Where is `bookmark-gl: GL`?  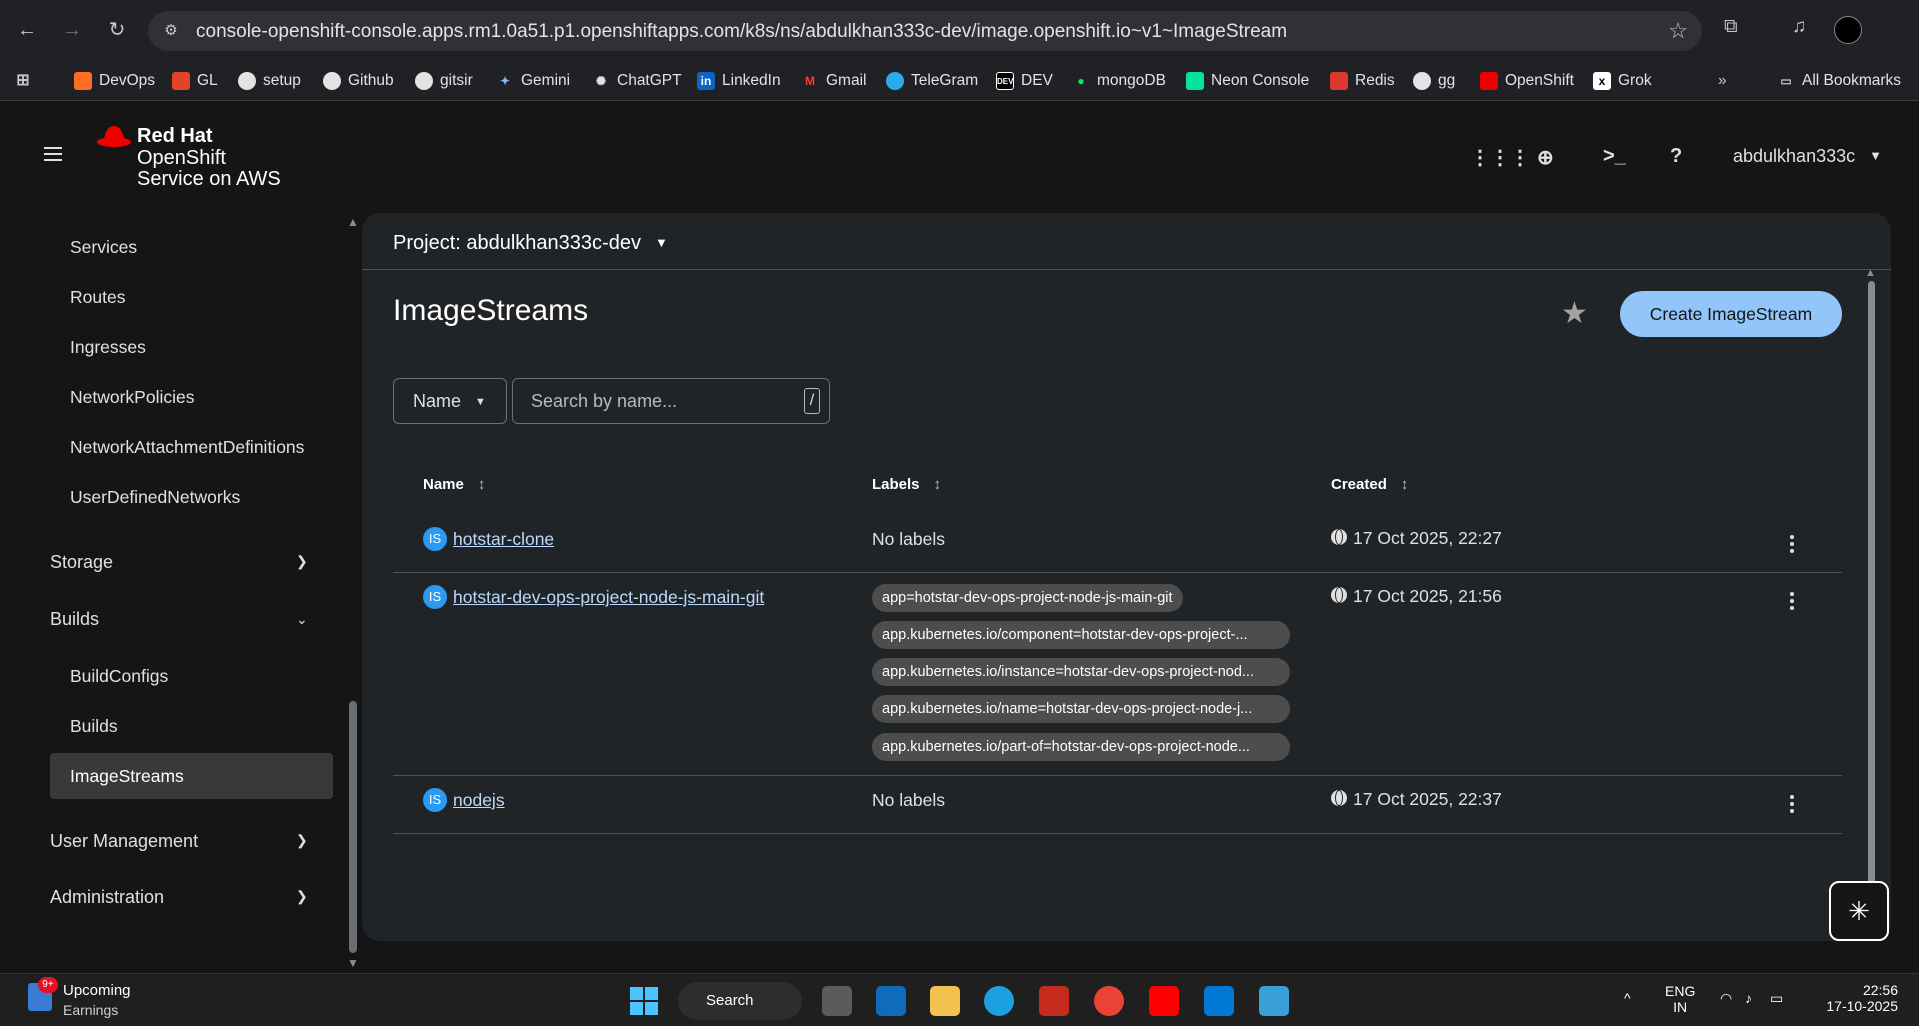 bookmark-gl: GL is located at coordinates (195, 81).